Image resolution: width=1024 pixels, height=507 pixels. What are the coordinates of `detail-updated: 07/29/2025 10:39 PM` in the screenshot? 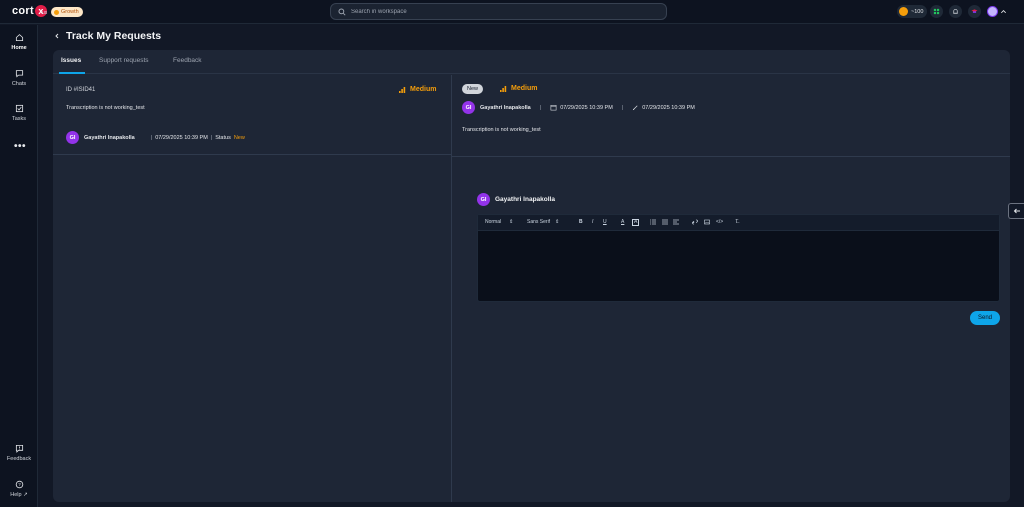 It's located at (668, 107).